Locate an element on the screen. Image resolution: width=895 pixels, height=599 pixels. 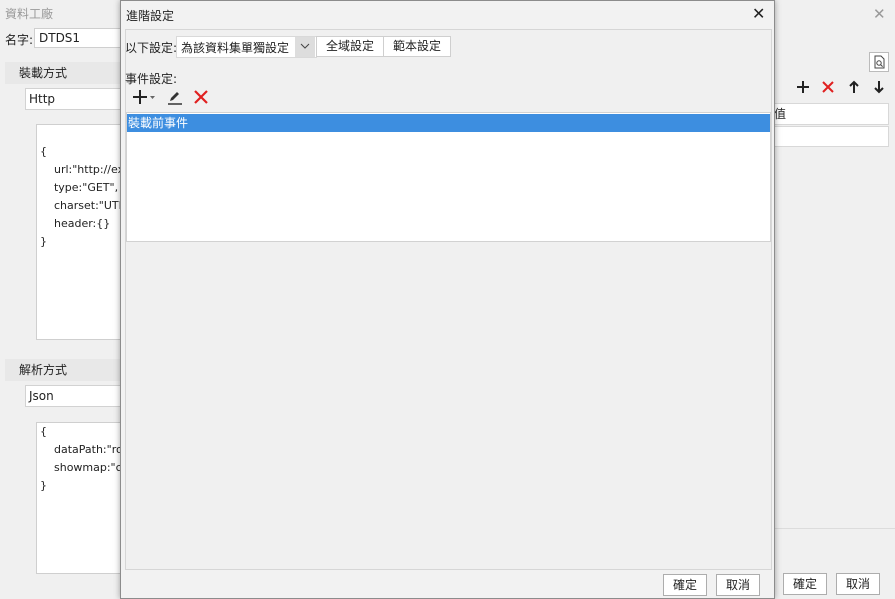
parse-method-select: Json is located at coordinates (74, 396).